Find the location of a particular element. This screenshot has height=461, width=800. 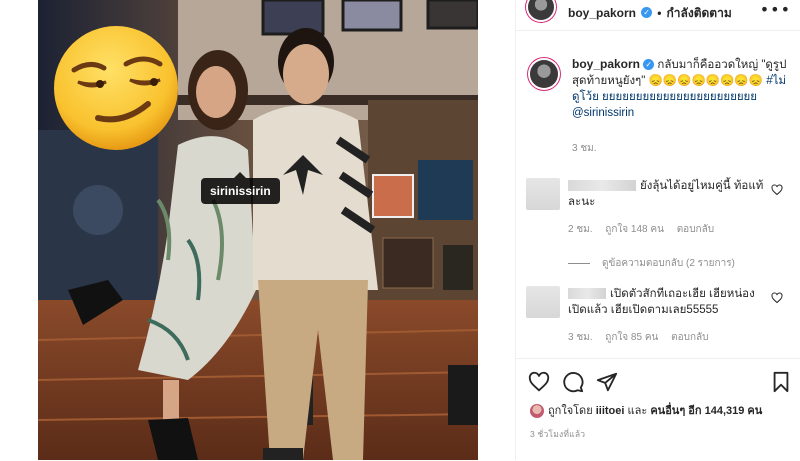

post-timestamp: 3 ชั่วโมงที่แล้ว is located at coordinates (557, 434).